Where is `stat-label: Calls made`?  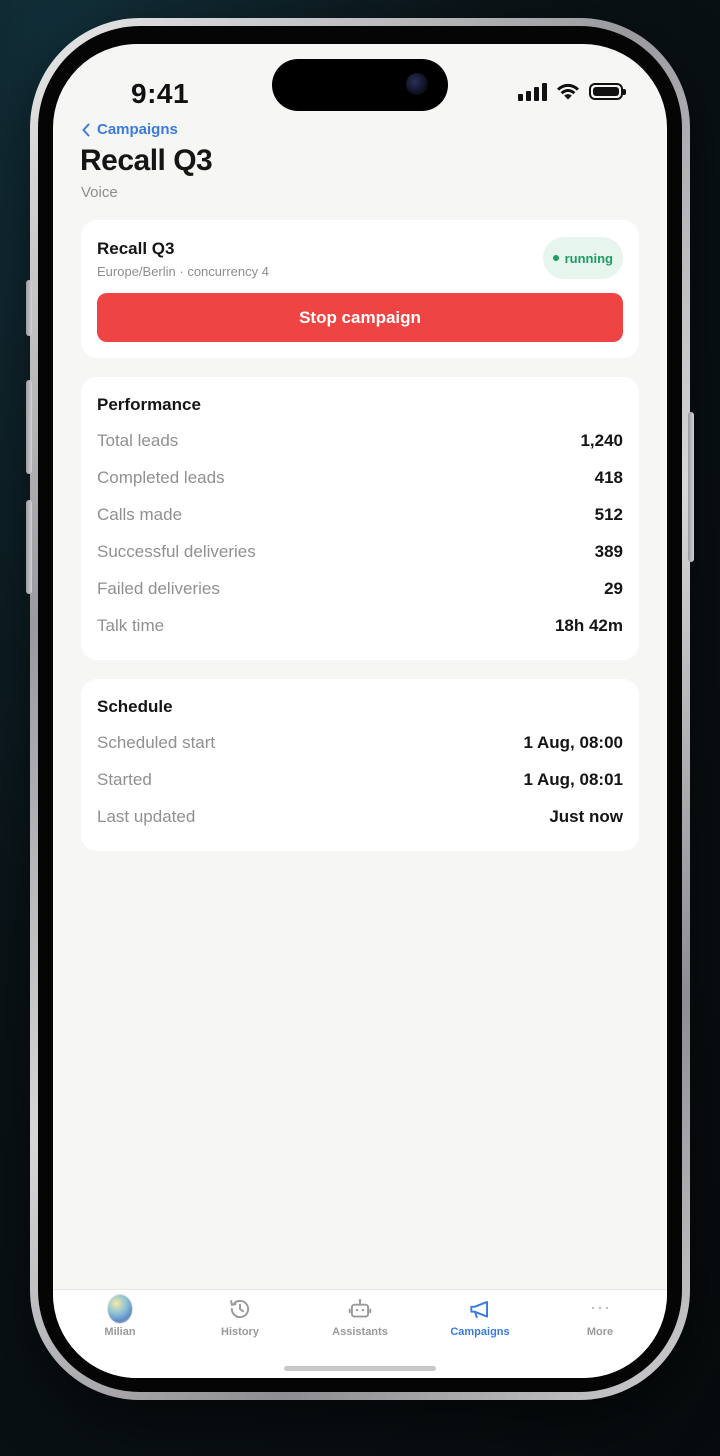 stat-label: Calls made is located at coordinates (140, 514).